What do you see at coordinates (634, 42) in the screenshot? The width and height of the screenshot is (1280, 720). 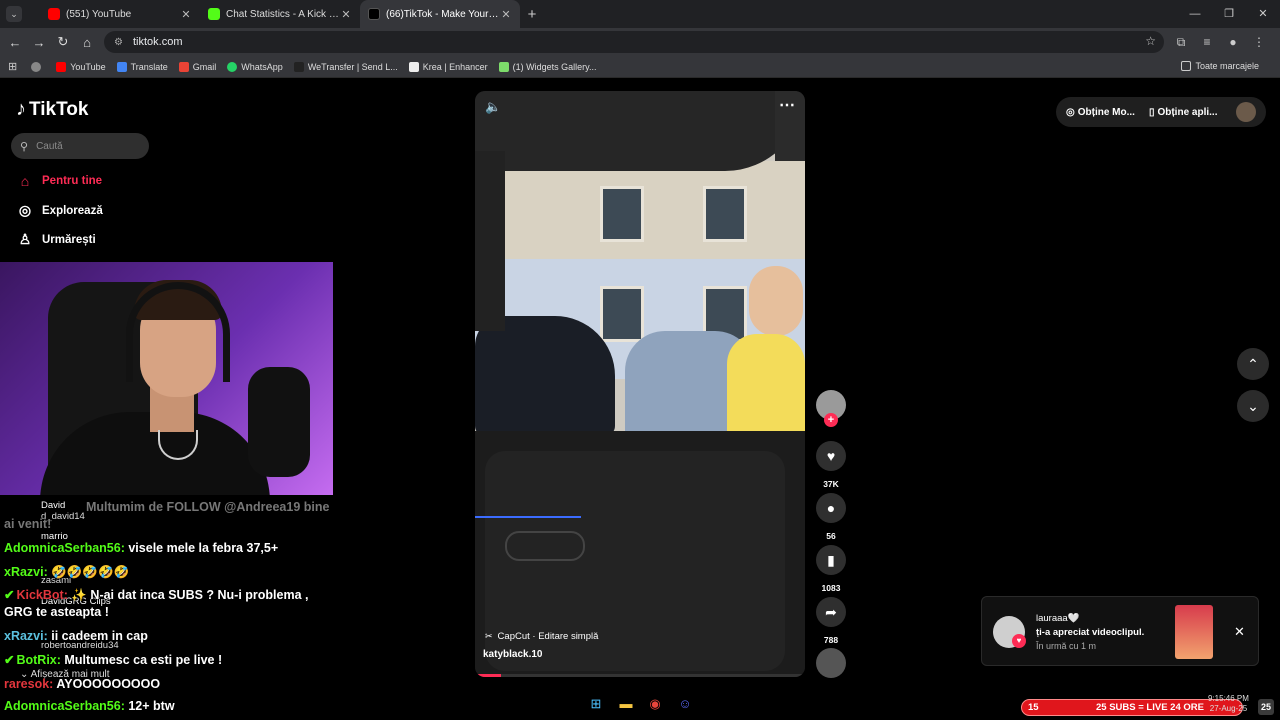 I see `omnibox: ⚙ tiktok.com ☆` at bounding box center [634, 42].